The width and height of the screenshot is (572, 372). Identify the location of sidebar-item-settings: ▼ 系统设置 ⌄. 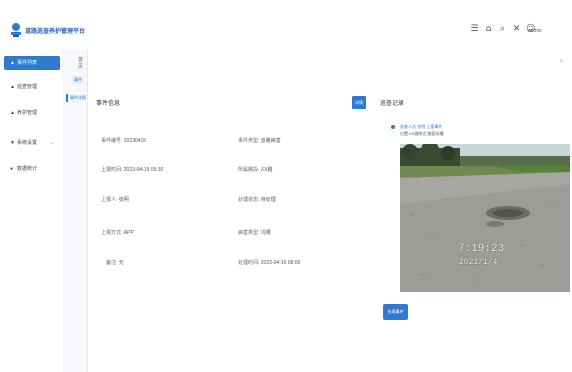
(32, 143).